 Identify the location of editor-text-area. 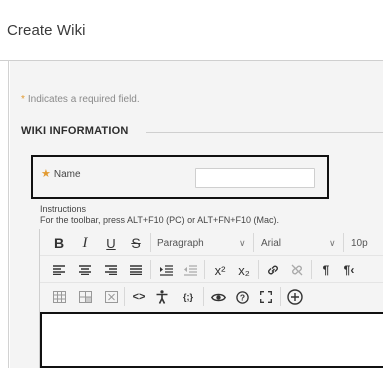
(211, 340).